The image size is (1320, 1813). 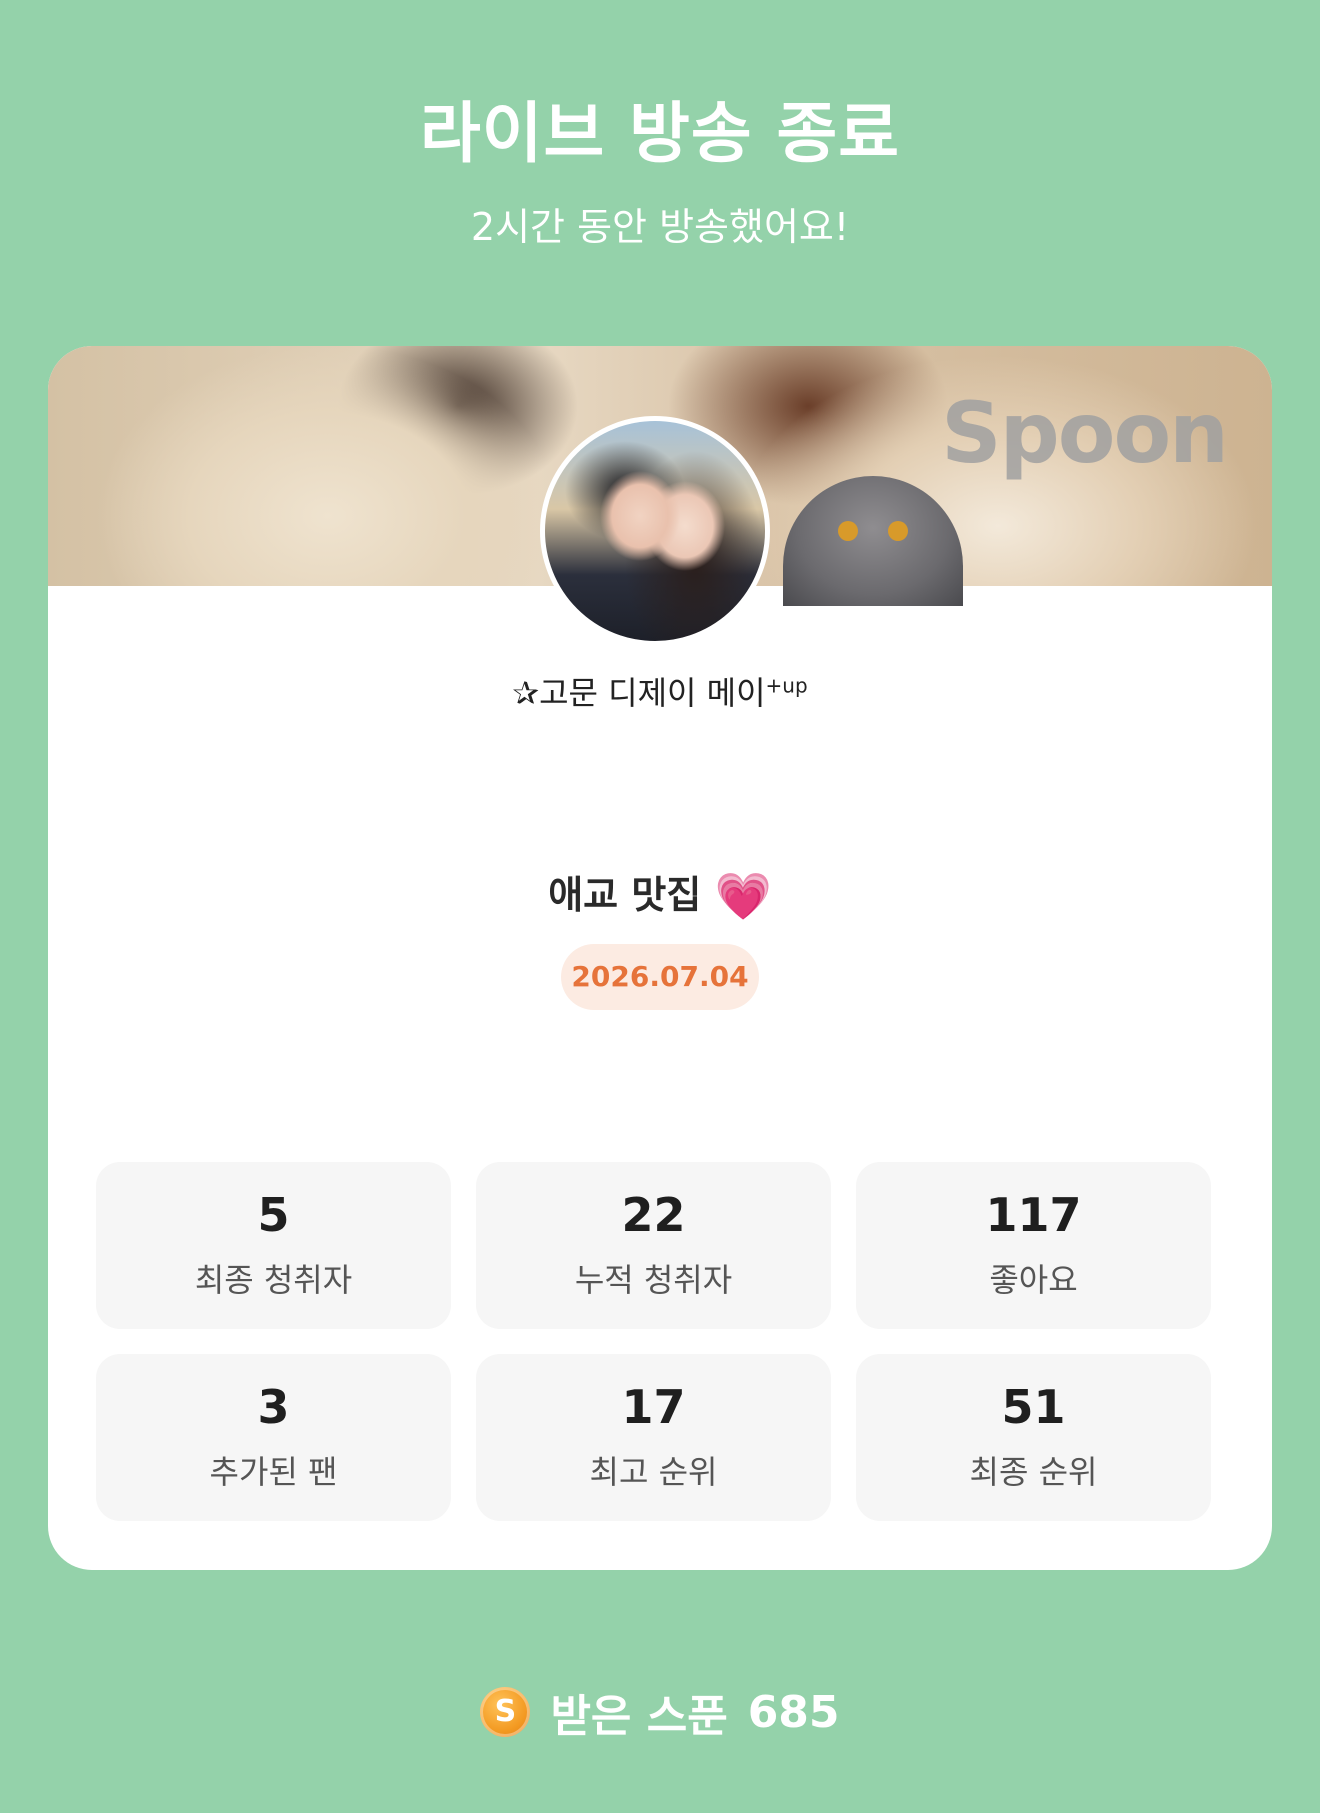 What do you see at coordinates (653, 1245) in the screenshot?
I see `stat-total-listeners: 22 누적 청취자` at bounding box center [653, 1245].